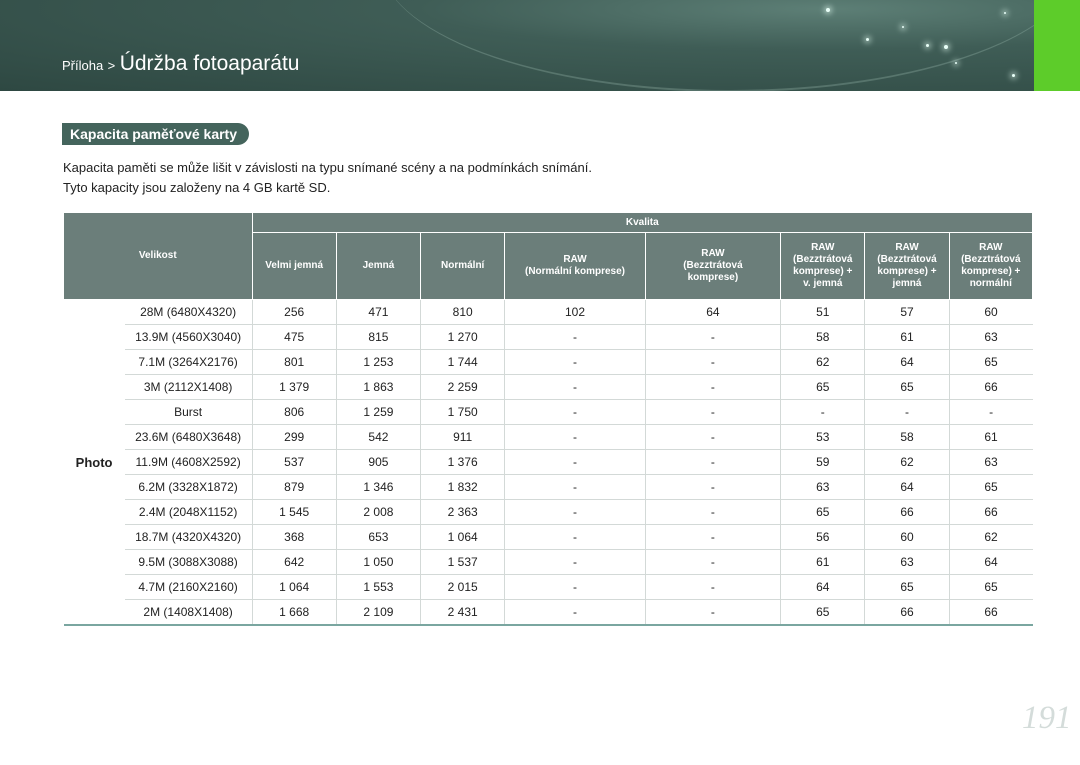 Image resolution: width=1080 pixels, height=765 pixels. I want to click on capacity-cell: 471, so click(378, 312).